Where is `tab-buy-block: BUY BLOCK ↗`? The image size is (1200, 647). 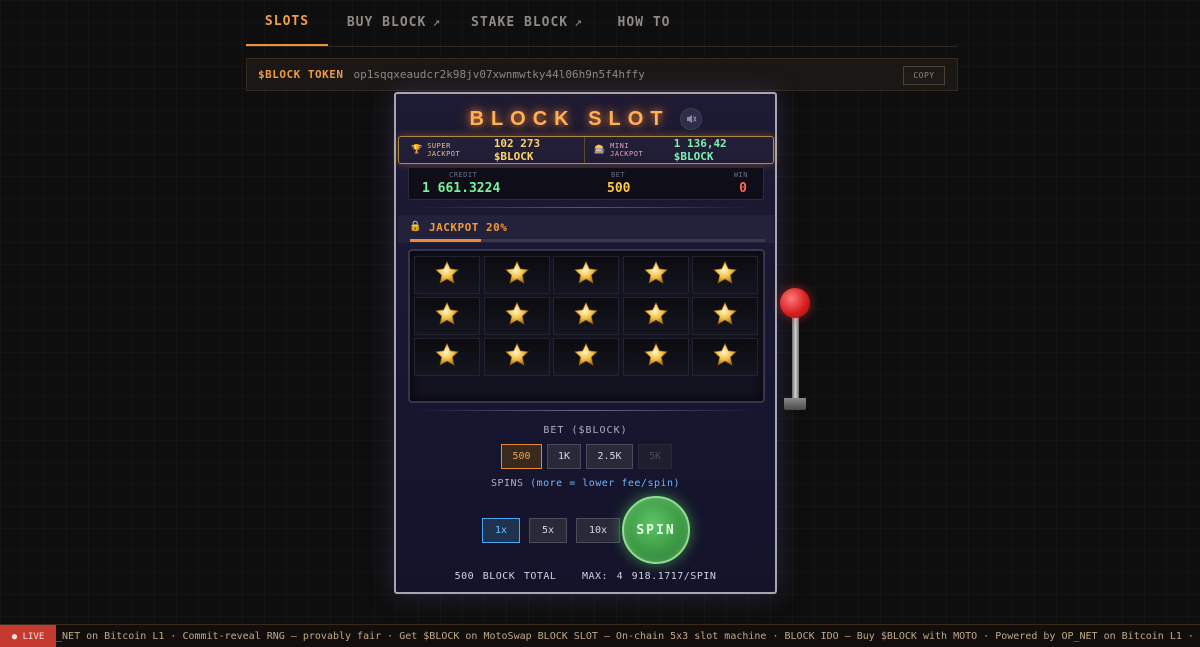 tab-buy-block: BUY BLOCK ↗ is located at coordinates (394, 23).